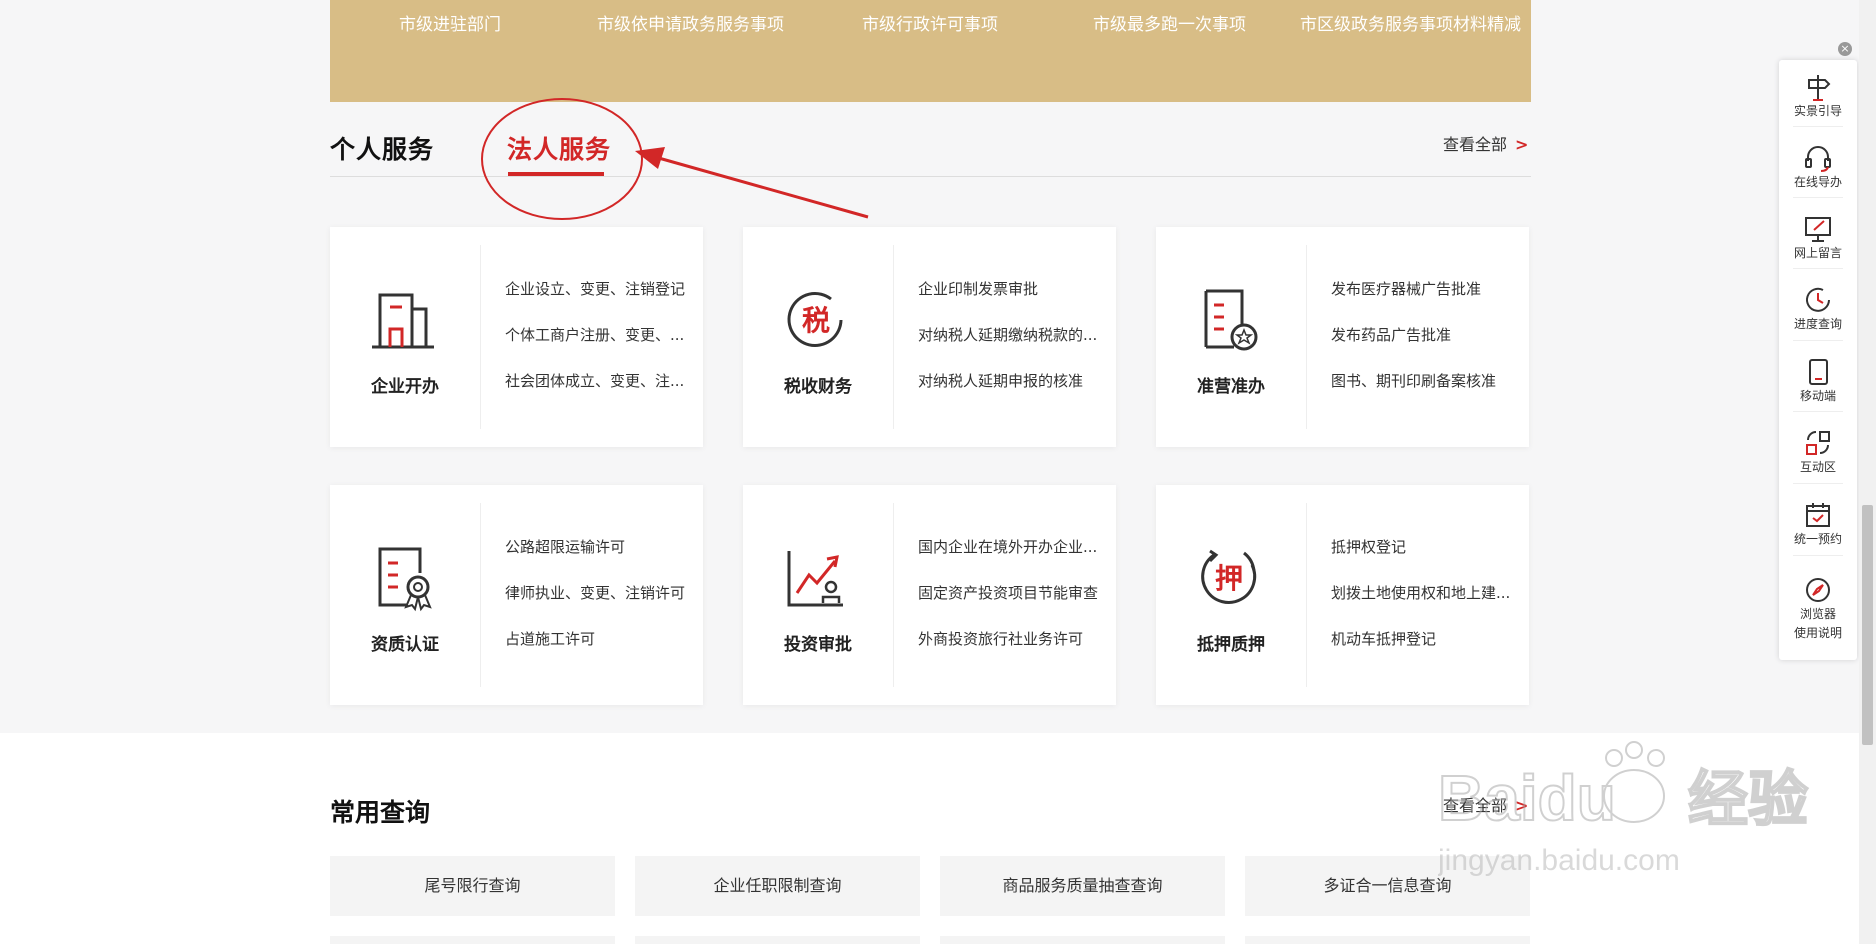  What do you see at coordinates (600, 302) in the screenshot?
I see `card-link: 企业设立、变更、注销登记` at bounding box center [600, 302].